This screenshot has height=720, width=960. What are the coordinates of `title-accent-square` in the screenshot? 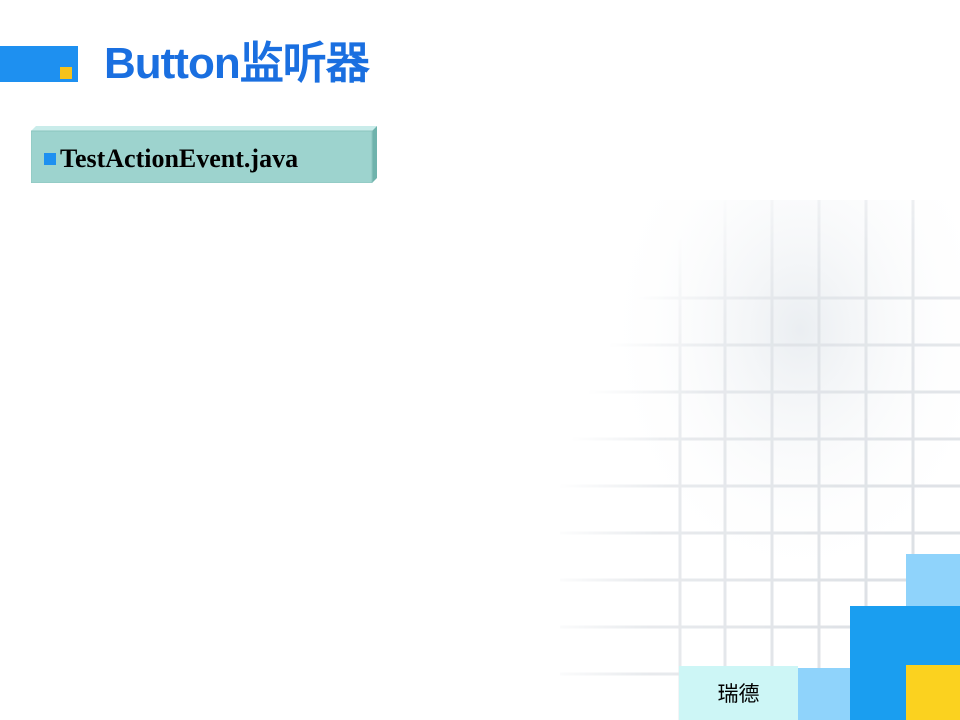 It's located at (66, 73).